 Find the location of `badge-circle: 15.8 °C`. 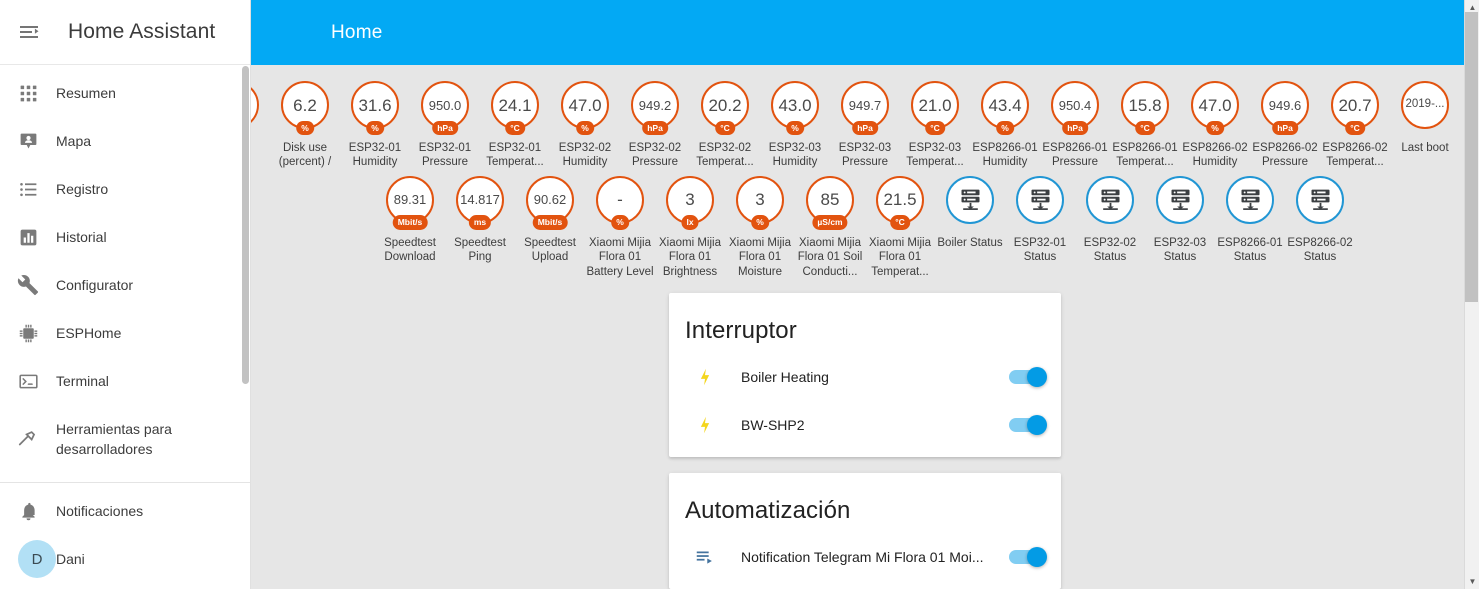

badge-circle: 15.8 °C is located at coordinates (1145, 108).